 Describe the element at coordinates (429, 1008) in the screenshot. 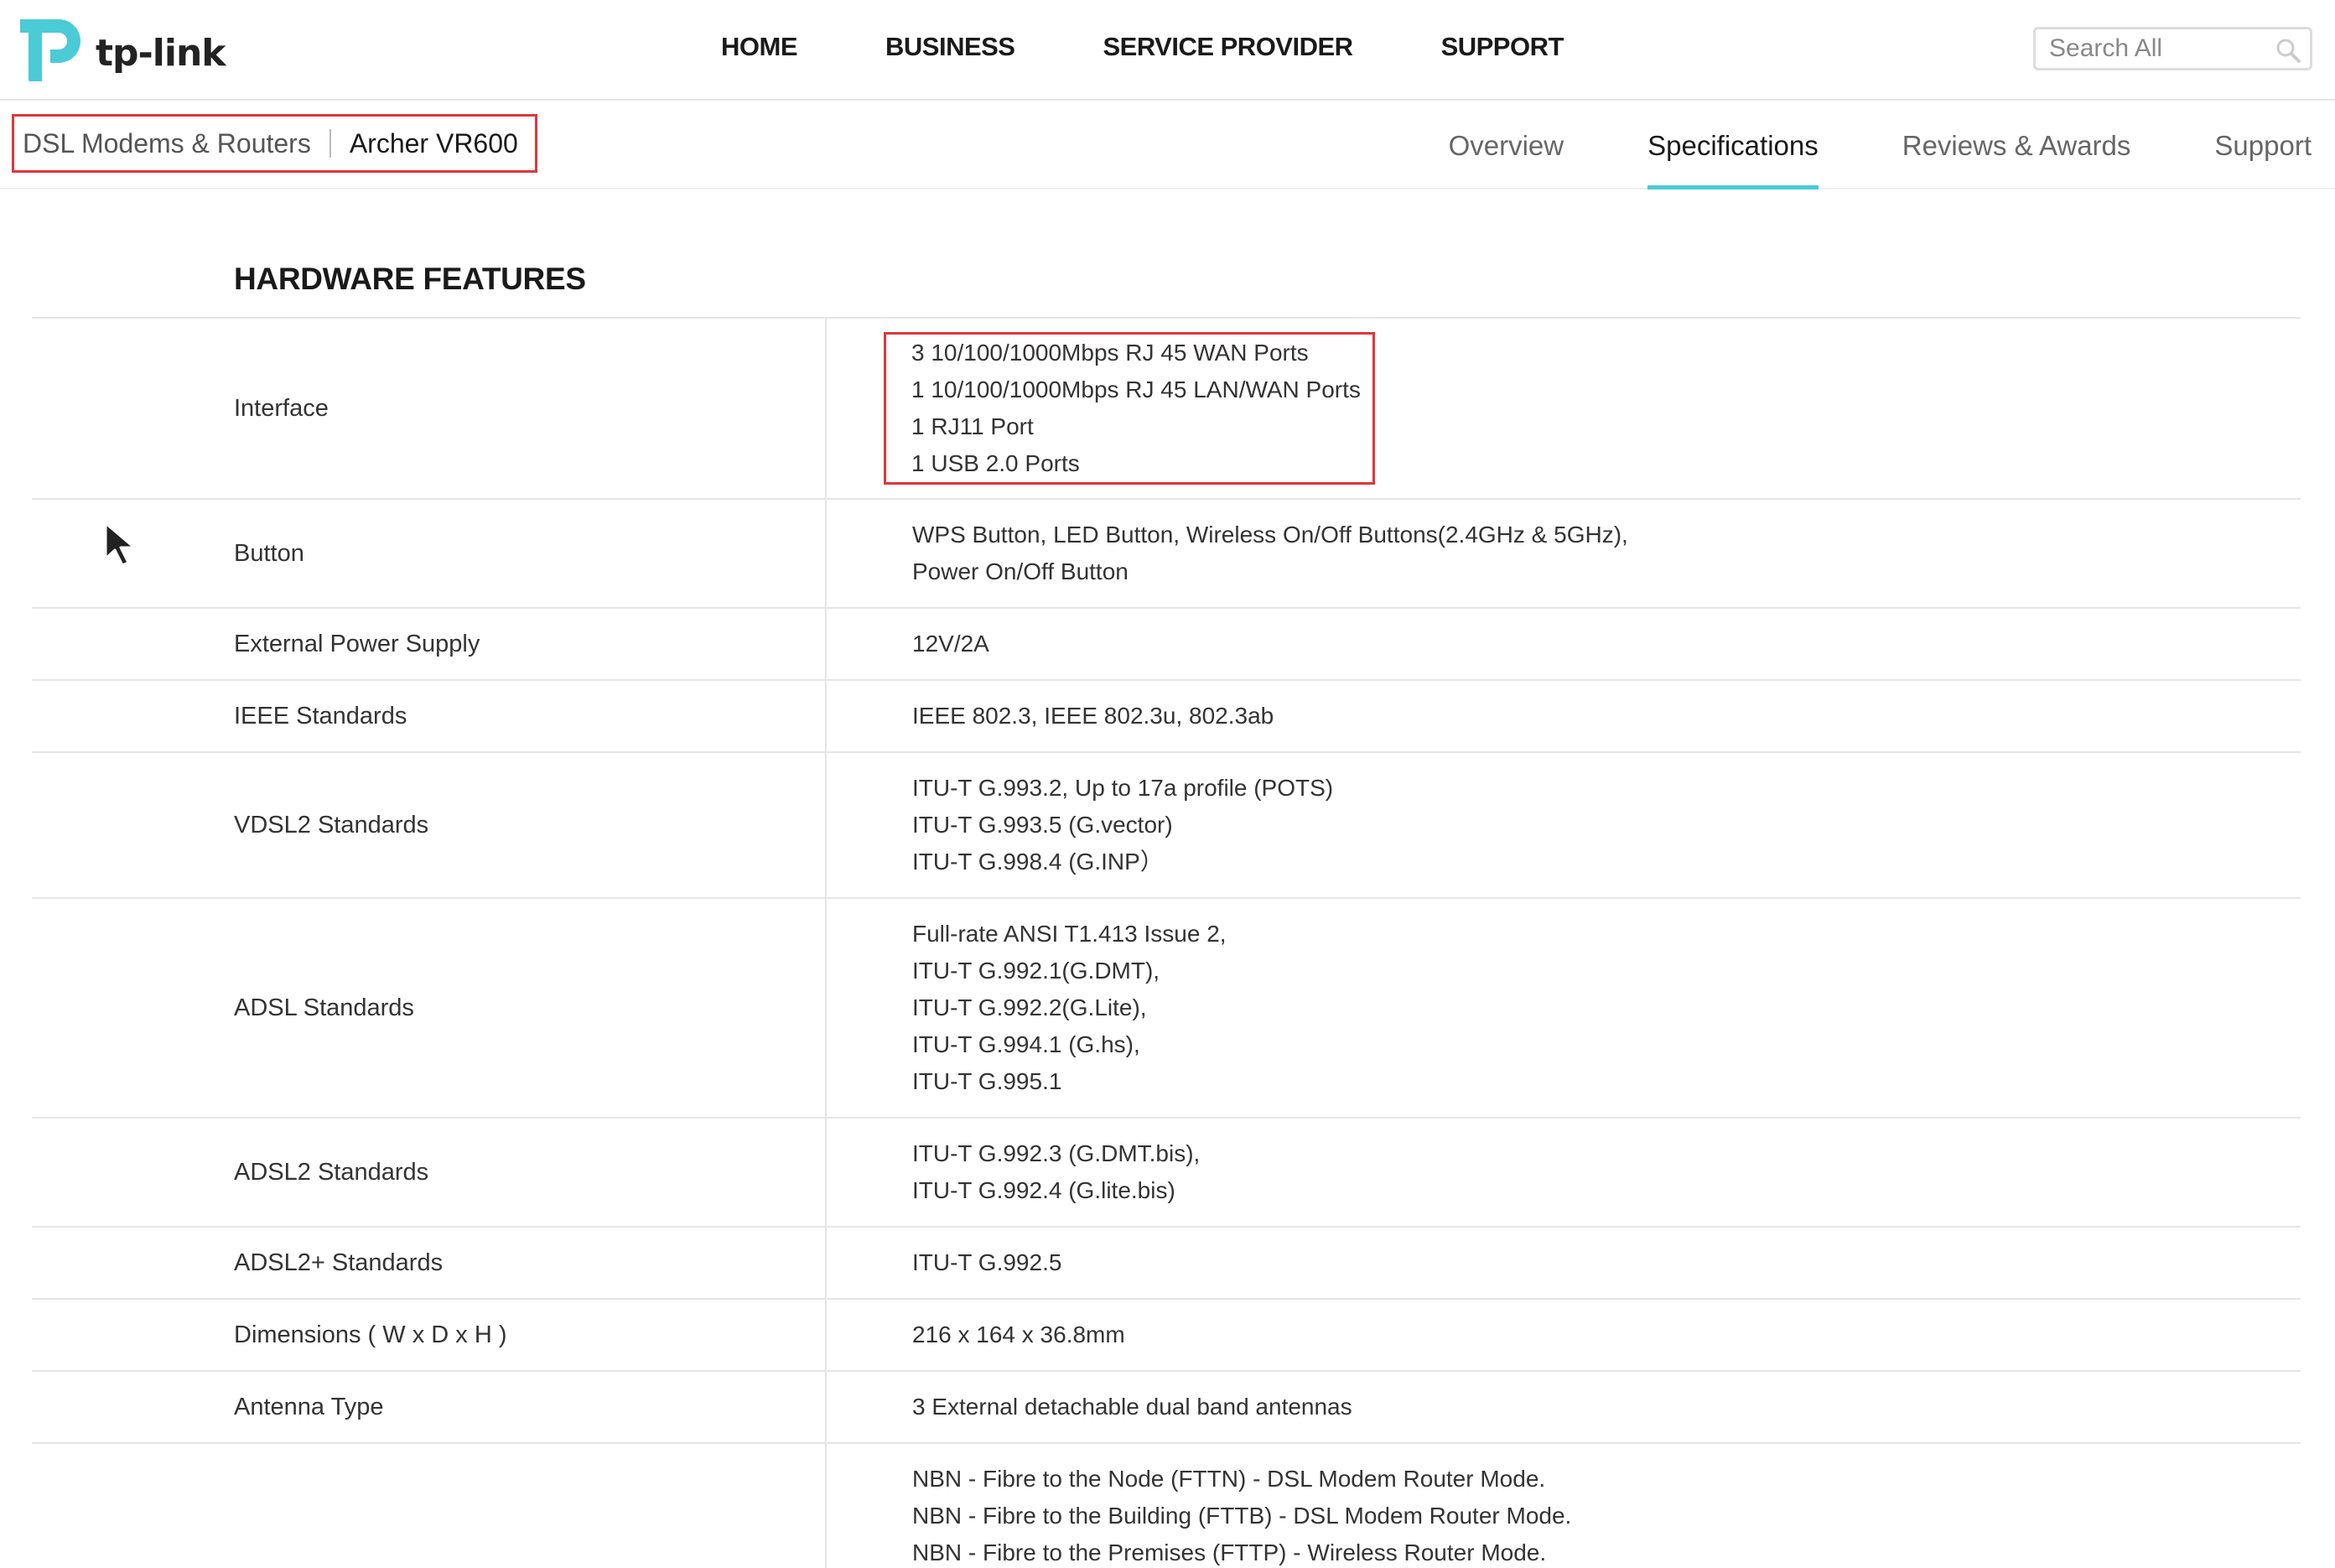

I see `spec-label: ADSL Standards` at that location.